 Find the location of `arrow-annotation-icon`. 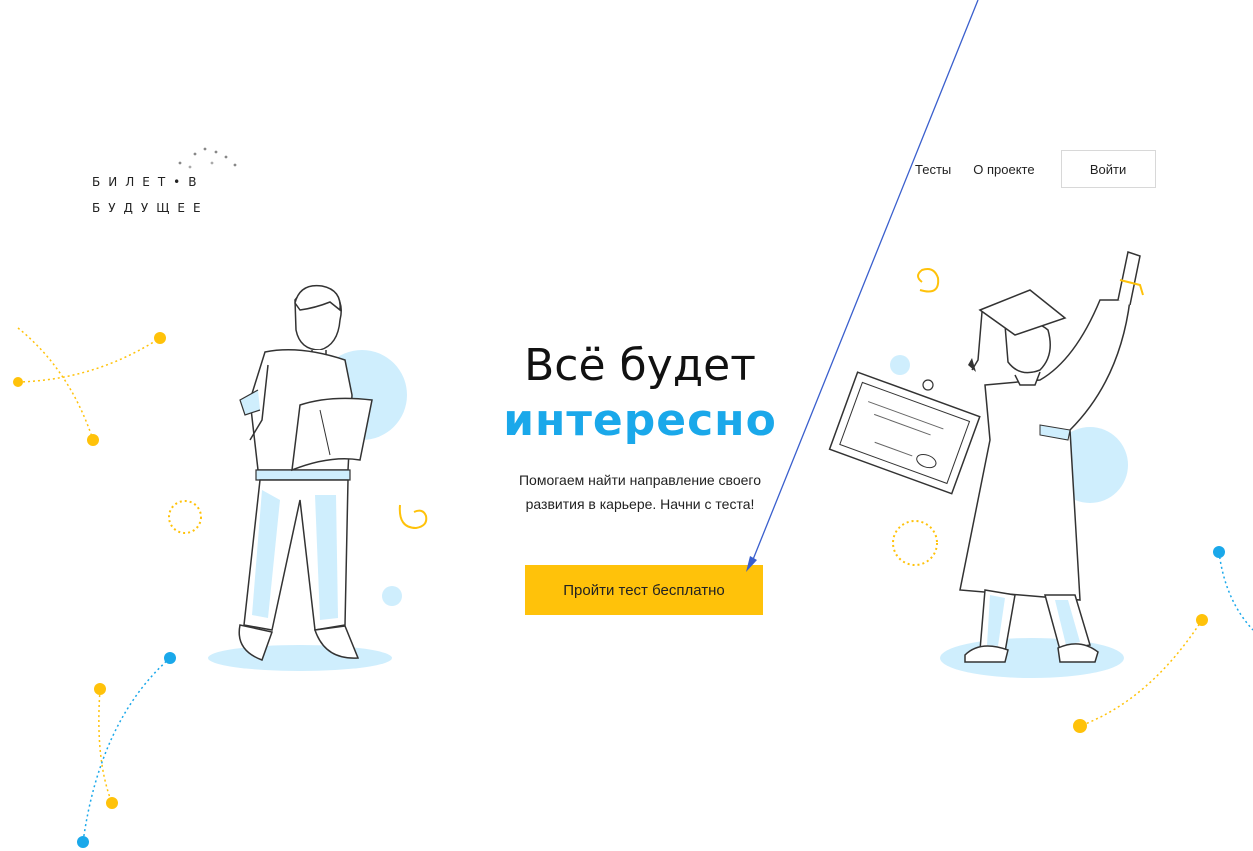

arrow-annotation-icon is located at coordinates (862, 286).